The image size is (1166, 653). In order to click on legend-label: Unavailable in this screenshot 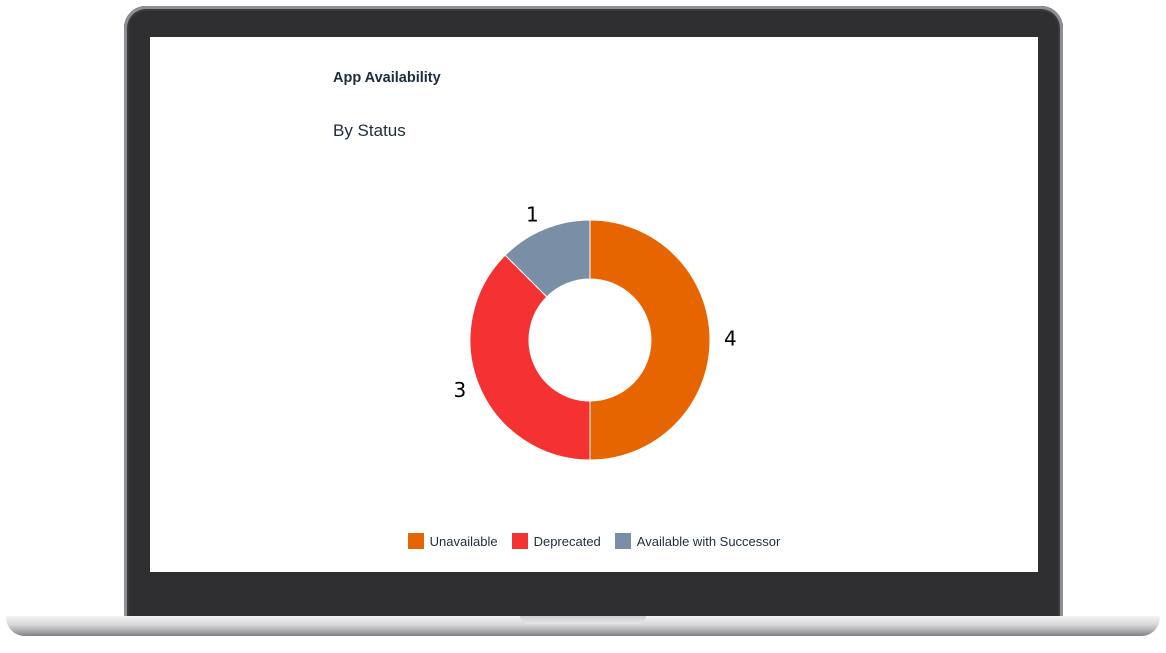, I will do `click(463, 541)`.